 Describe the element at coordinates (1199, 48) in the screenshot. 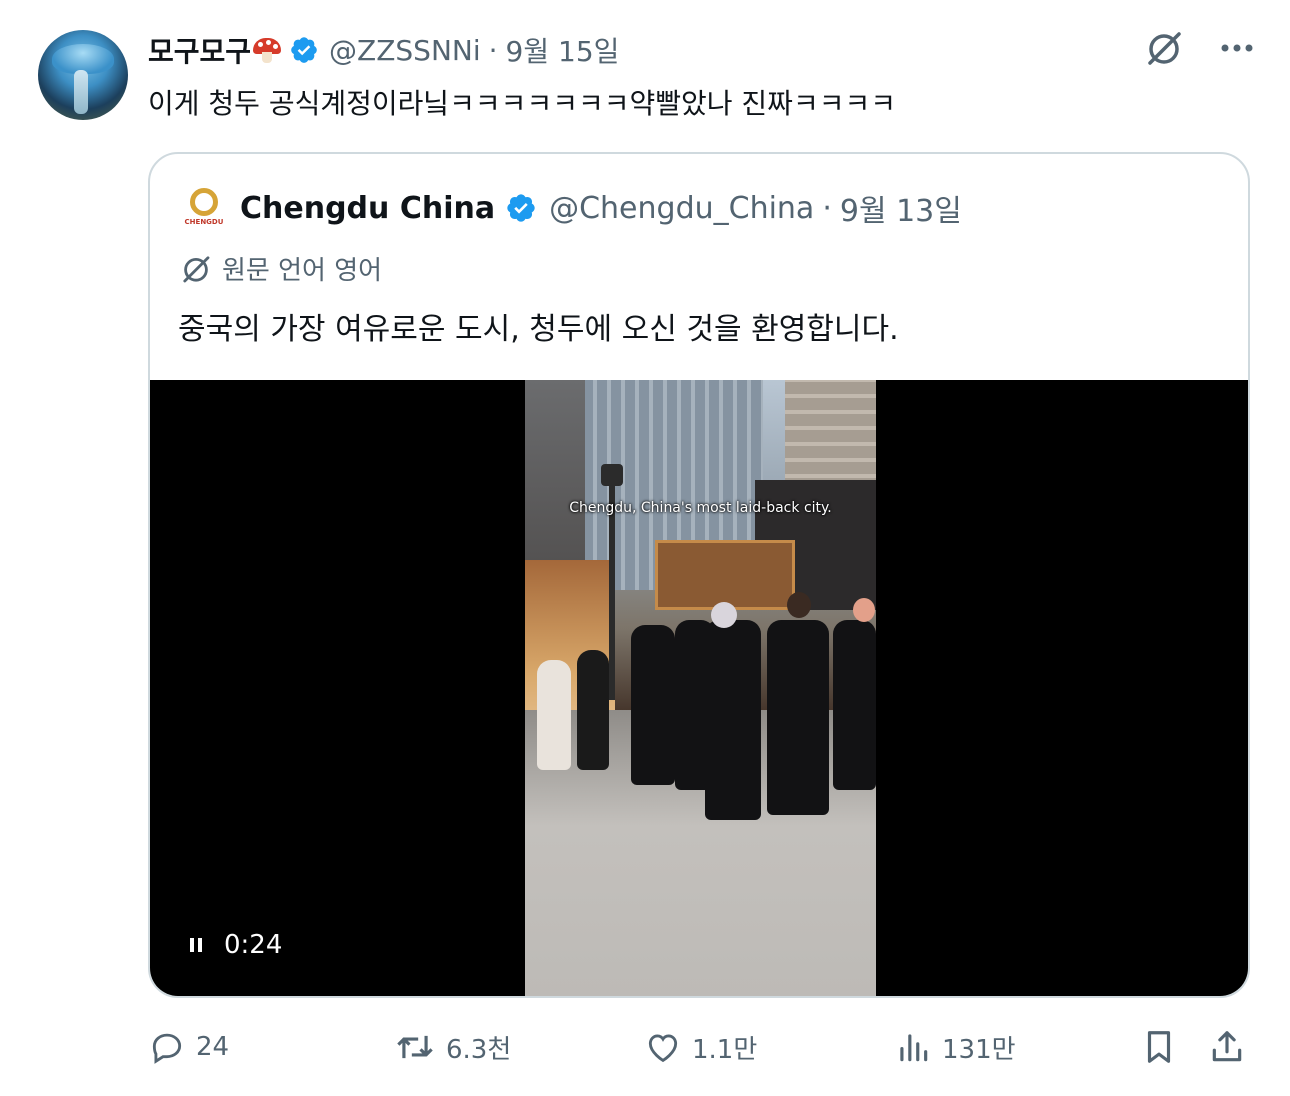

I see `top-icons` at that location.